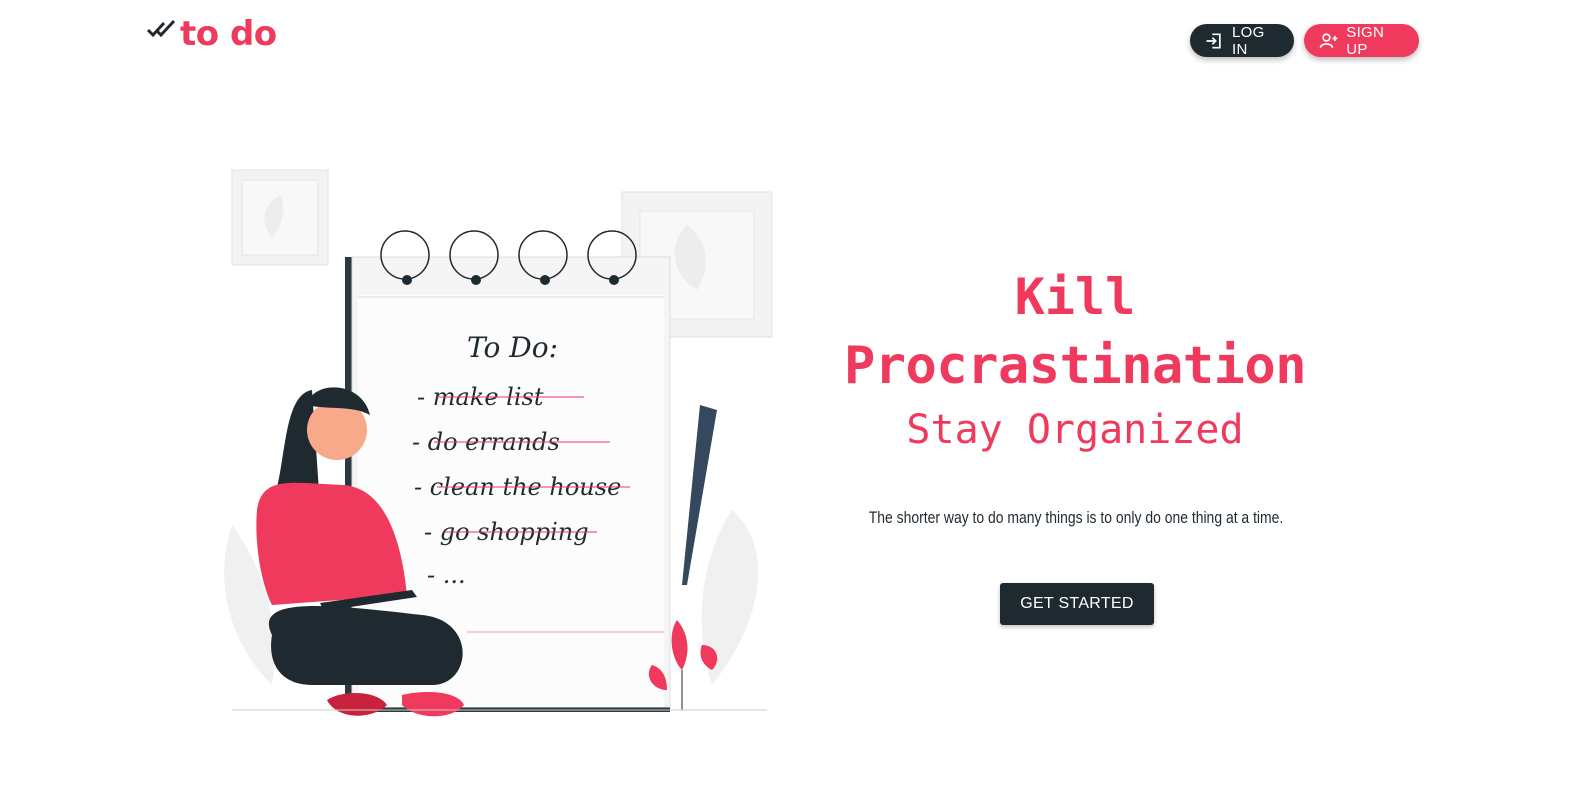  I want to click on logo-text: to do, so click(228, 34).